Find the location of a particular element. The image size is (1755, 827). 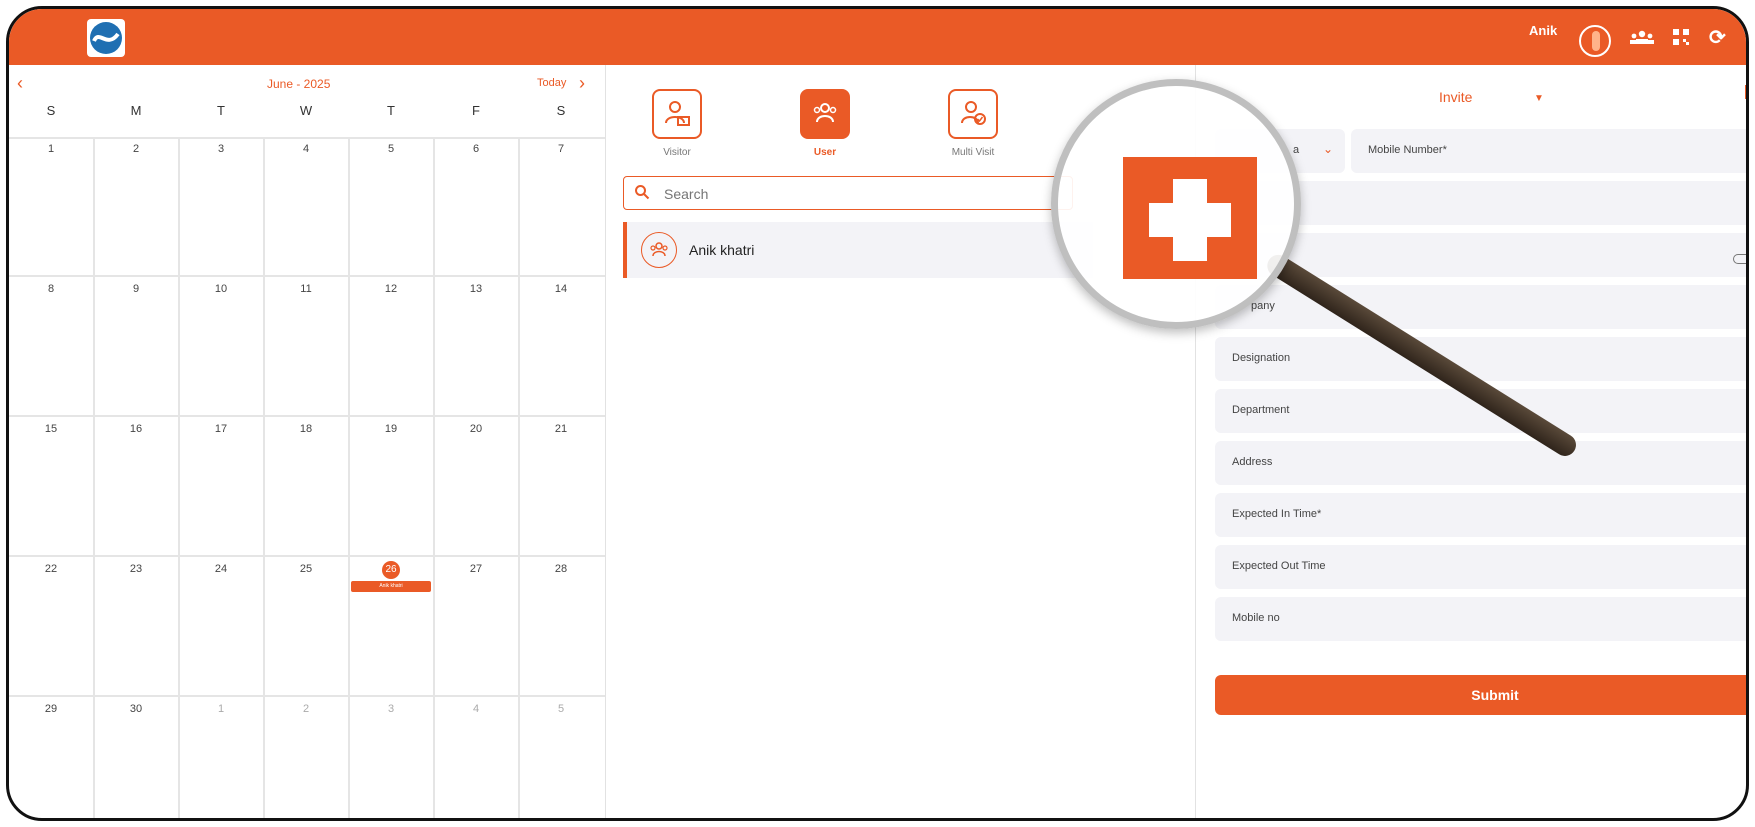

chevron-right-icon: › is located at coordinates (582, 83).